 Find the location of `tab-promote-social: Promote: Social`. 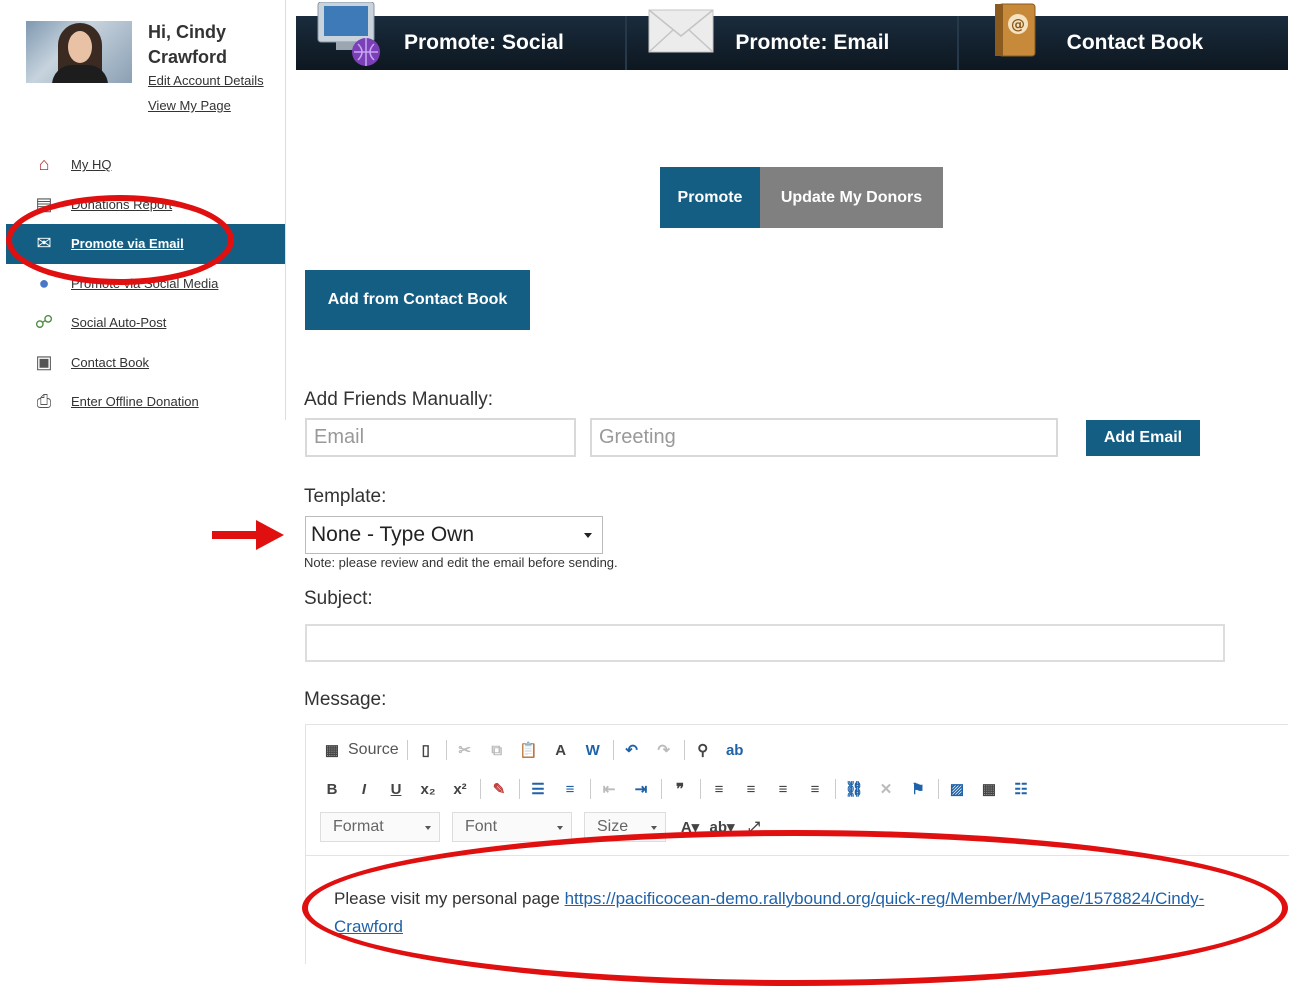

tab-promote-social: Promote: Social is located at coordinates (462, 36).